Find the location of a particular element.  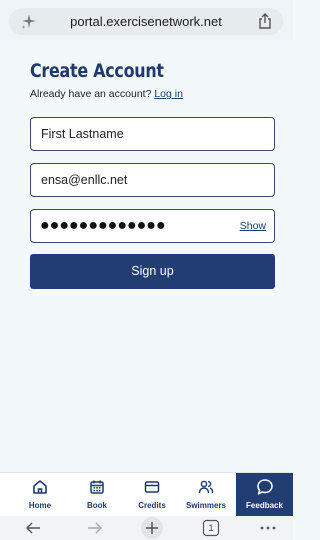

nav-feedback: Feedback is located at coordinates (264, 495).